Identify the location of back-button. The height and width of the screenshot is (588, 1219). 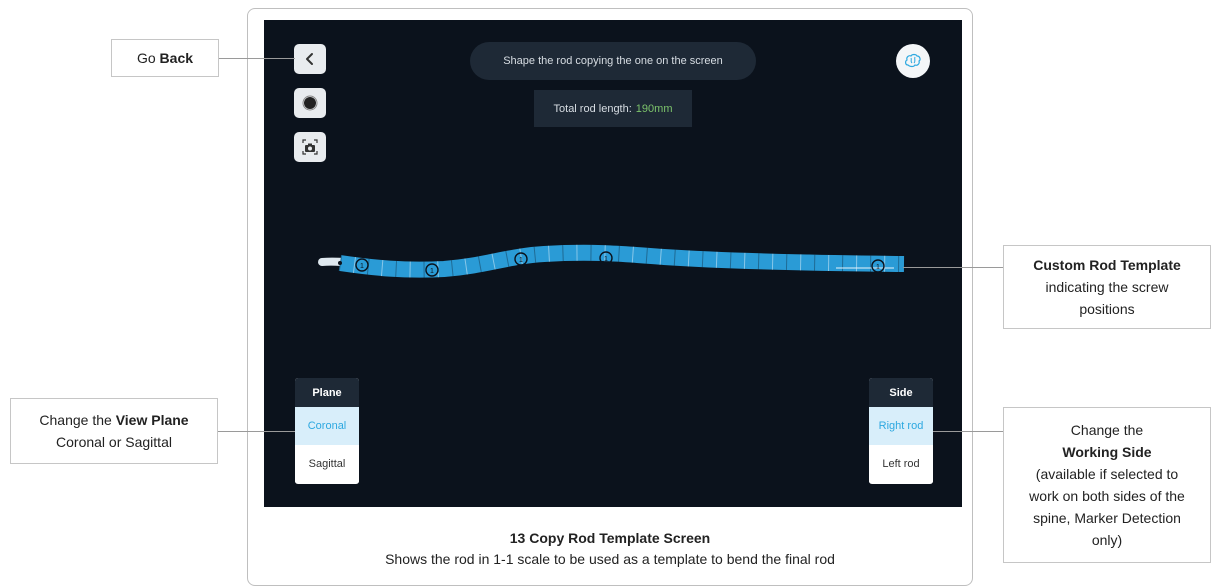
(310, 59).